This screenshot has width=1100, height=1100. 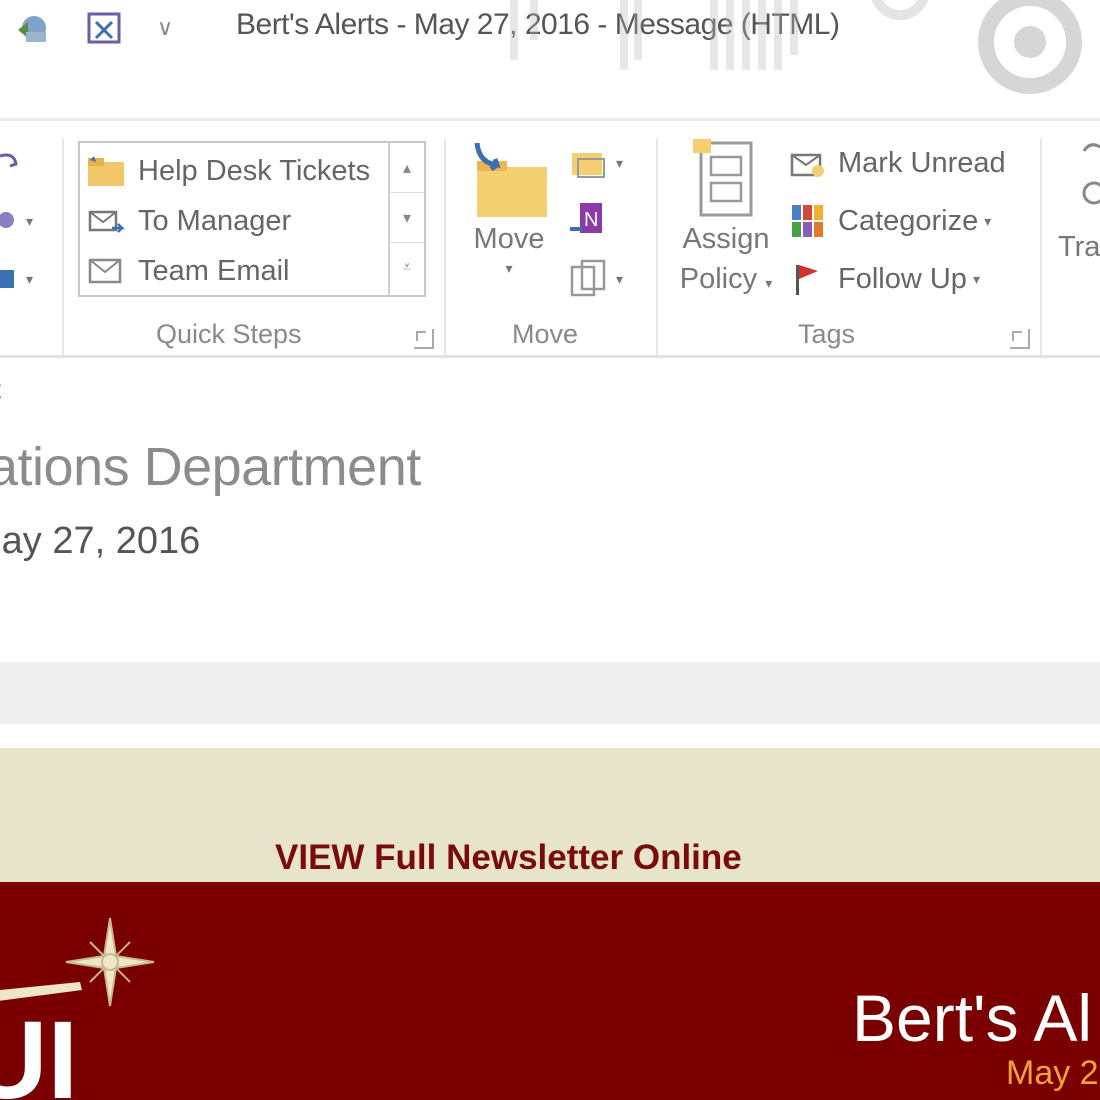 I want to click on actions-button: ▾, so click(x=600, y=279).